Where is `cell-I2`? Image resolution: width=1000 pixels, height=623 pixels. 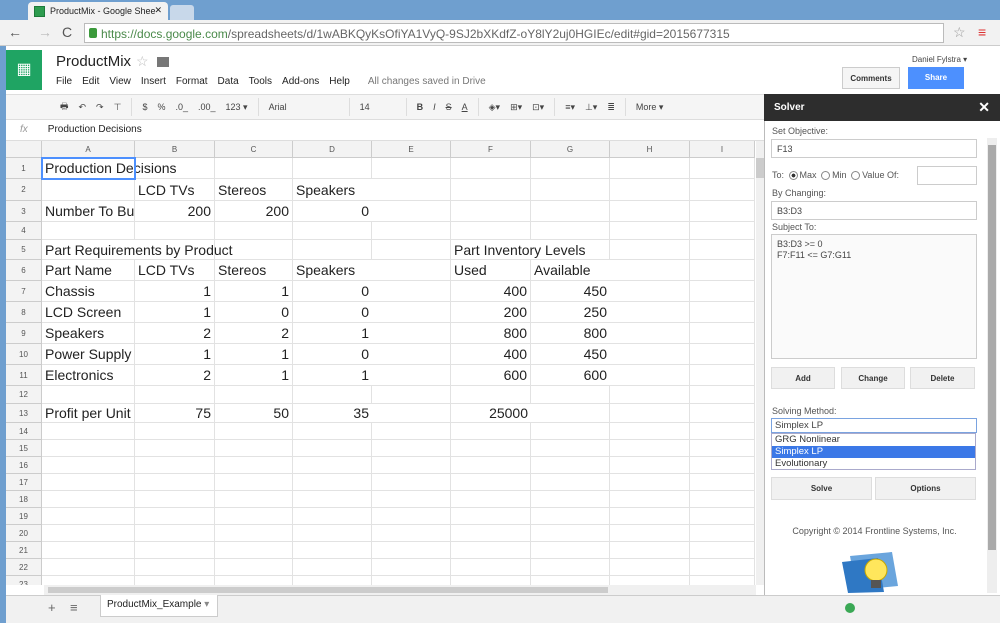
cell-I2 is located at coordinates (722, 190).